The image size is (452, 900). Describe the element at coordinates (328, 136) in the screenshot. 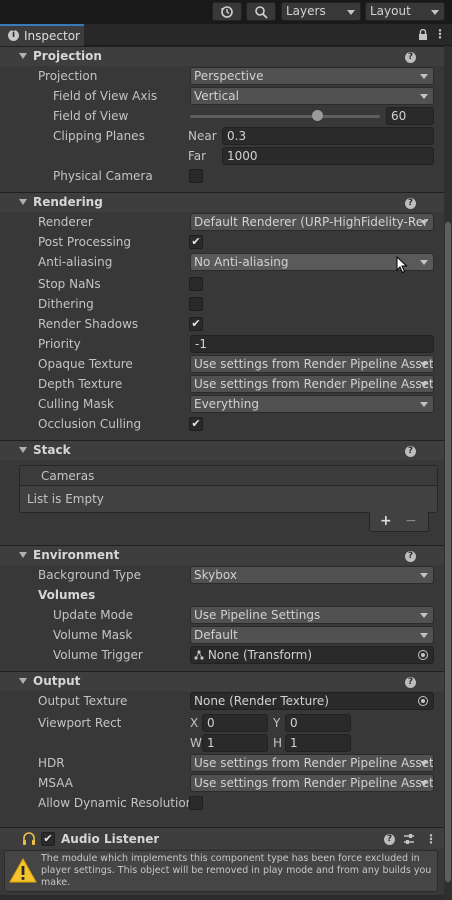

I see `near-field: 0.3` at that location.